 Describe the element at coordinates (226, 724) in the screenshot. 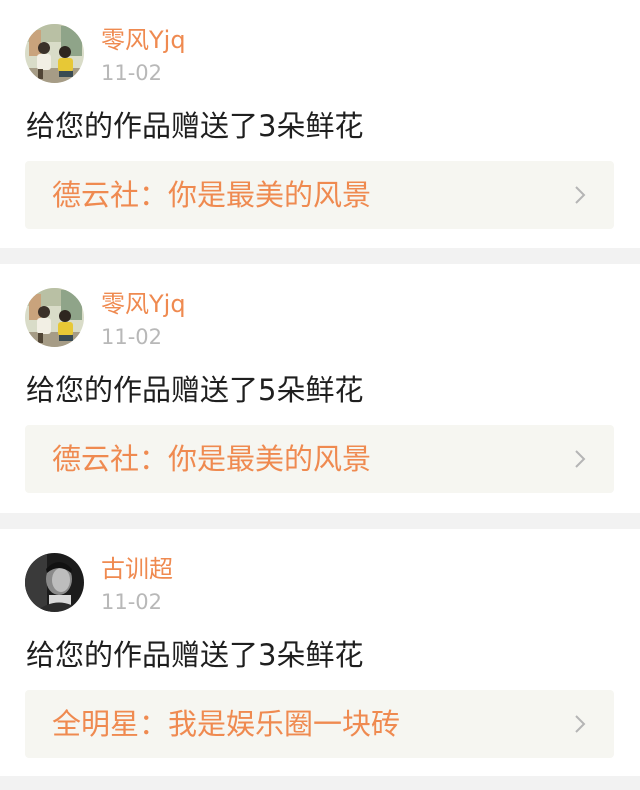

I see `work-title: 全明星：我是娱乐圈一块砖` at that location.